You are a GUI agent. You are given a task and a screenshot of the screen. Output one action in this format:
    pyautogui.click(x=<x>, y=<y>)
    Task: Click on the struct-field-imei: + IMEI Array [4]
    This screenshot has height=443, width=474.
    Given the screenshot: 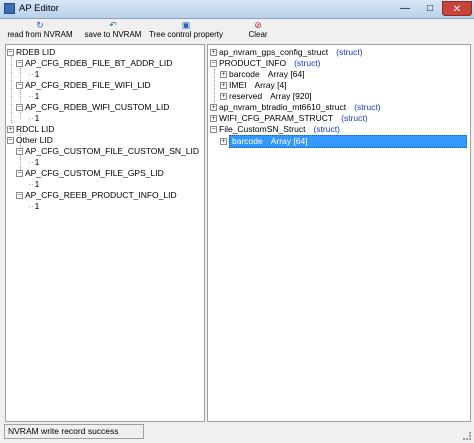 What is the action you would take?
    pyautogui.click(x=253, y=85)
    